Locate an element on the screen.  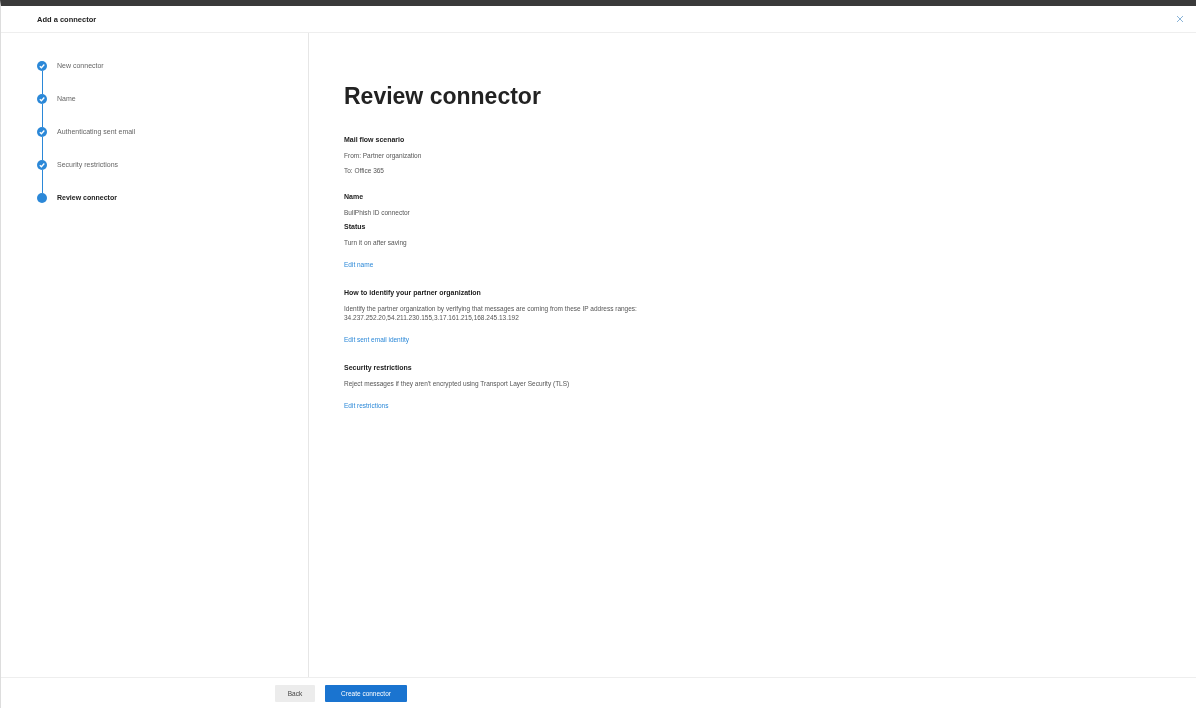
page-title: Review connector is located at coordinates (443, 96).